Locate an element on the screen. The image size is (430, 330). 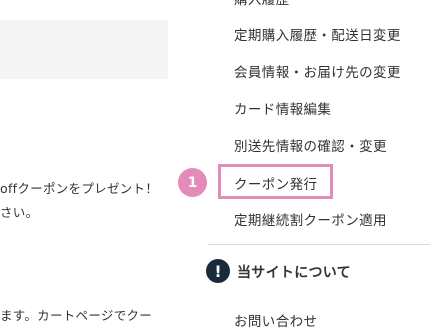
section-heading-about: 当サイトについて is located at coordinates (294, 273).